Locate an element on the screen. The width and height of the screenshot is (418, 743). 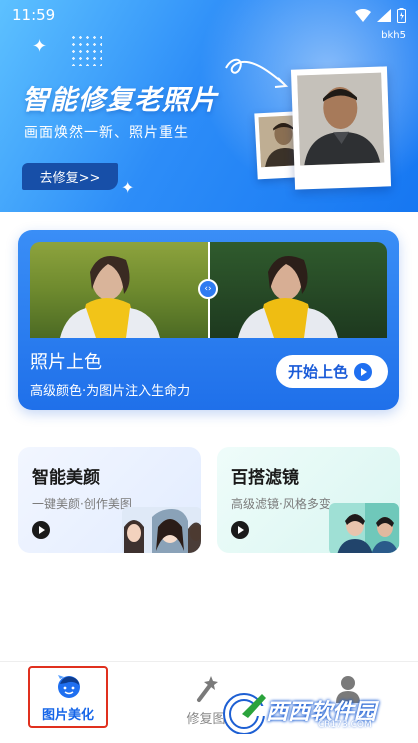
go-repair-button: 去修复>> is located at coordinates (70, 176).